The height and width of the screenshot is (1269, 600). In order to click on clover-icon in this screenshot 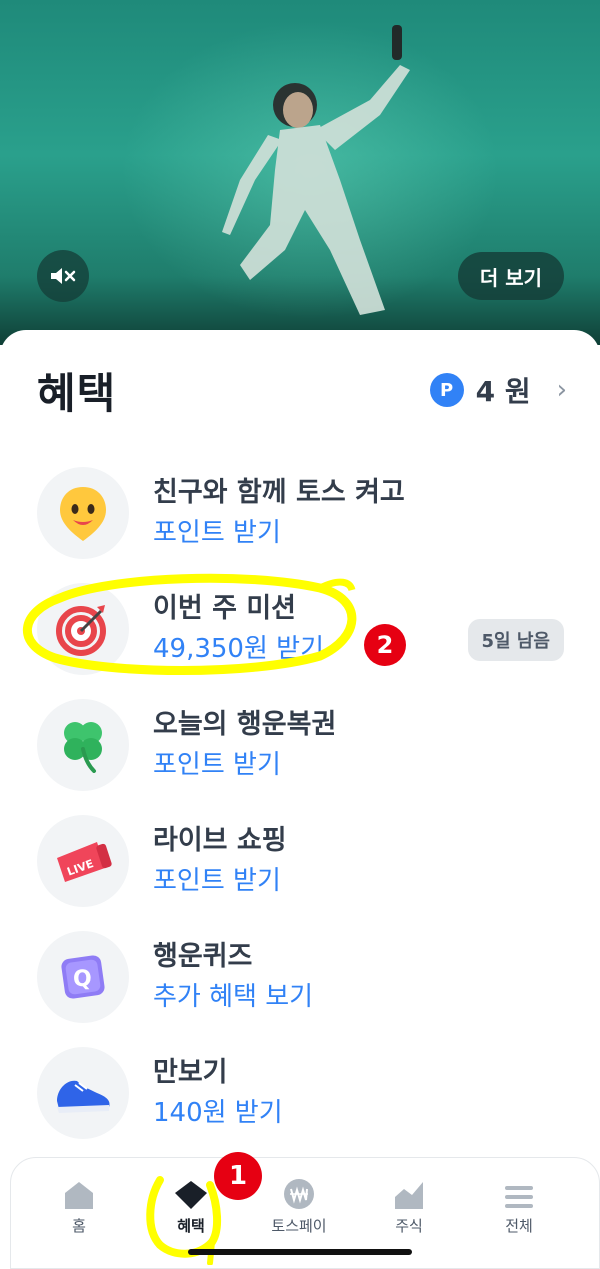, I will do `click(83, 745)`.